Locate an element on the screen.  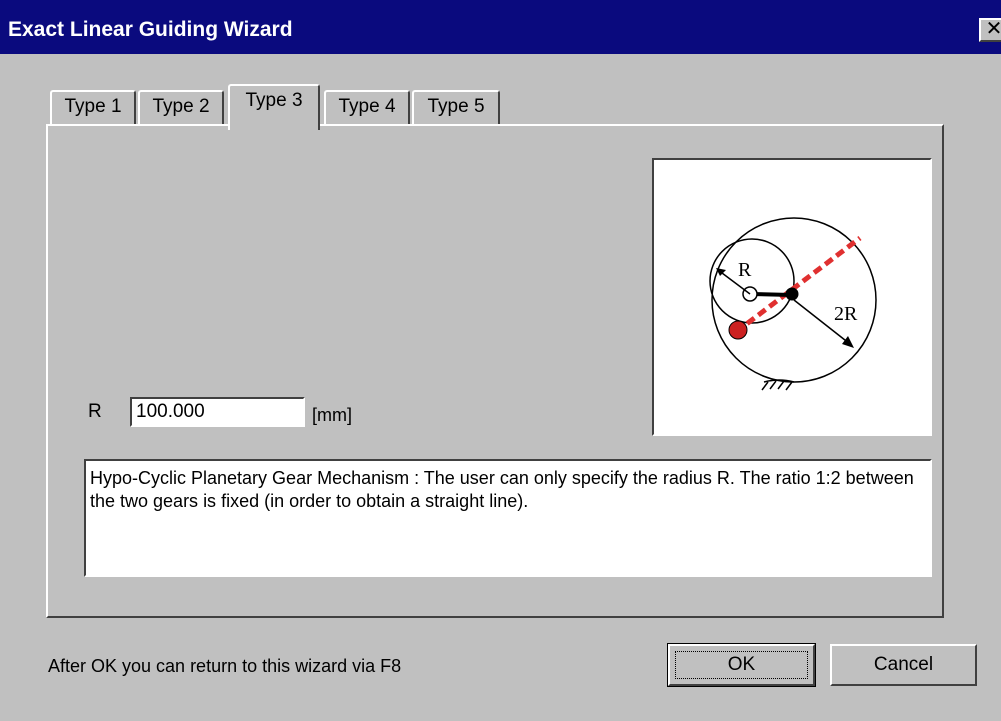
tab-type-5: Type 5 is located at coordinates (456, 107).